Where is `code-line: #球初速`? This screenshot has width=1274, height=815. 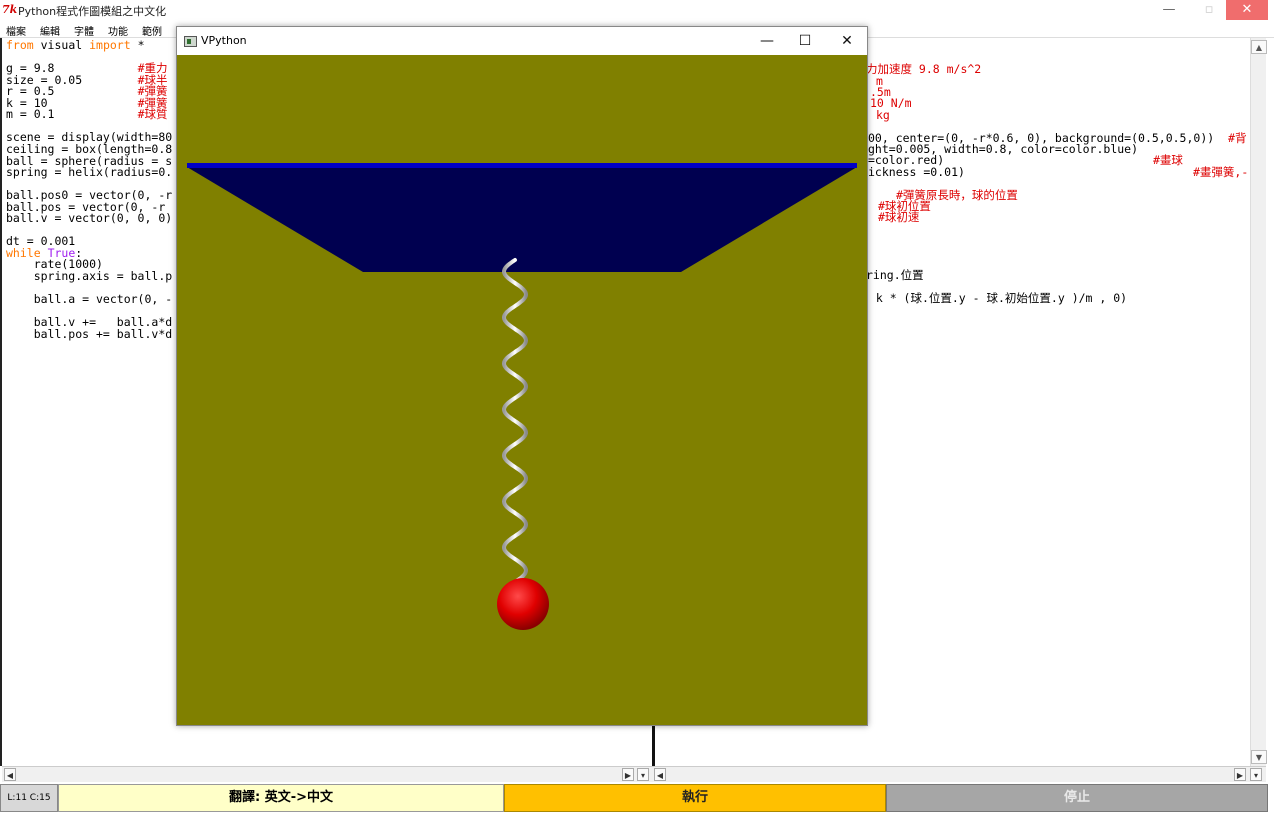 code-line: #球初速 is located at coordinates (899, 217).